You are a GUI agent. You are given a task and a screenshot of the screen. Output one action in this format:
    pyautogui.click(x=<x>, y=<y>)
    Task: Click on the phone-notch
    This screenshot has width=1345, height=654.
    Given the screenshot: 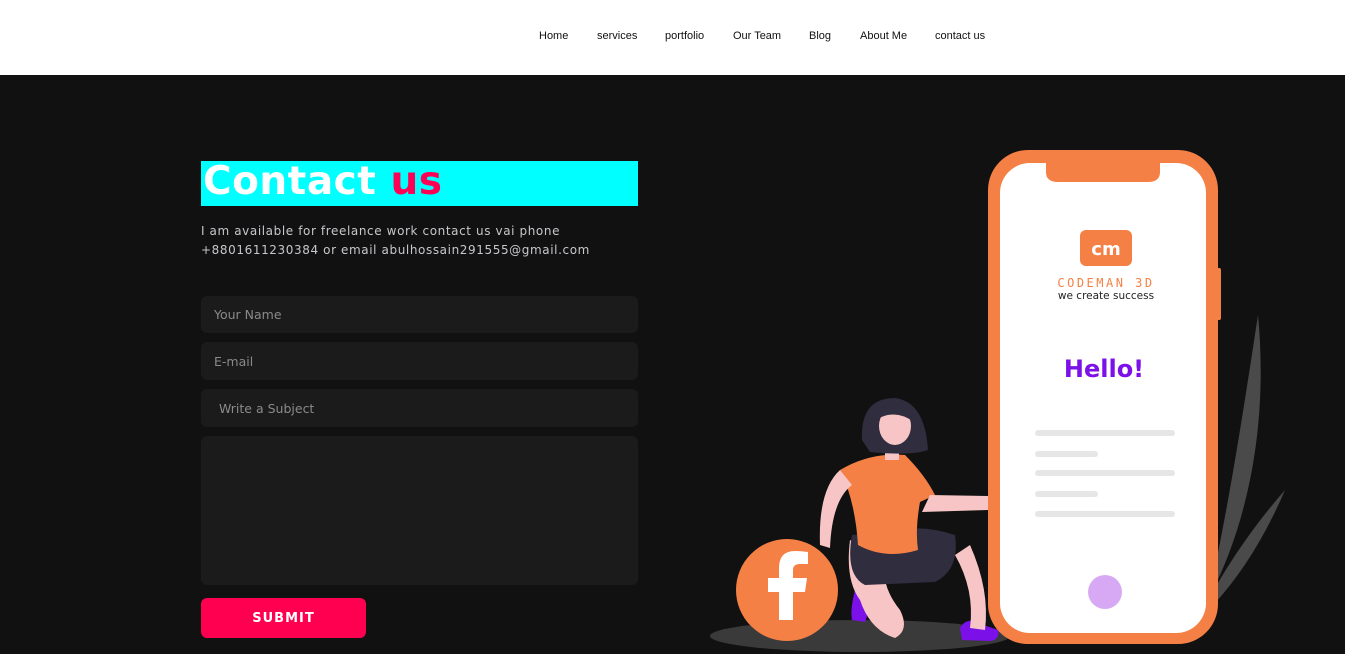 What is the action you would take?
    pyautogui.click(x=1103, y=171)
    